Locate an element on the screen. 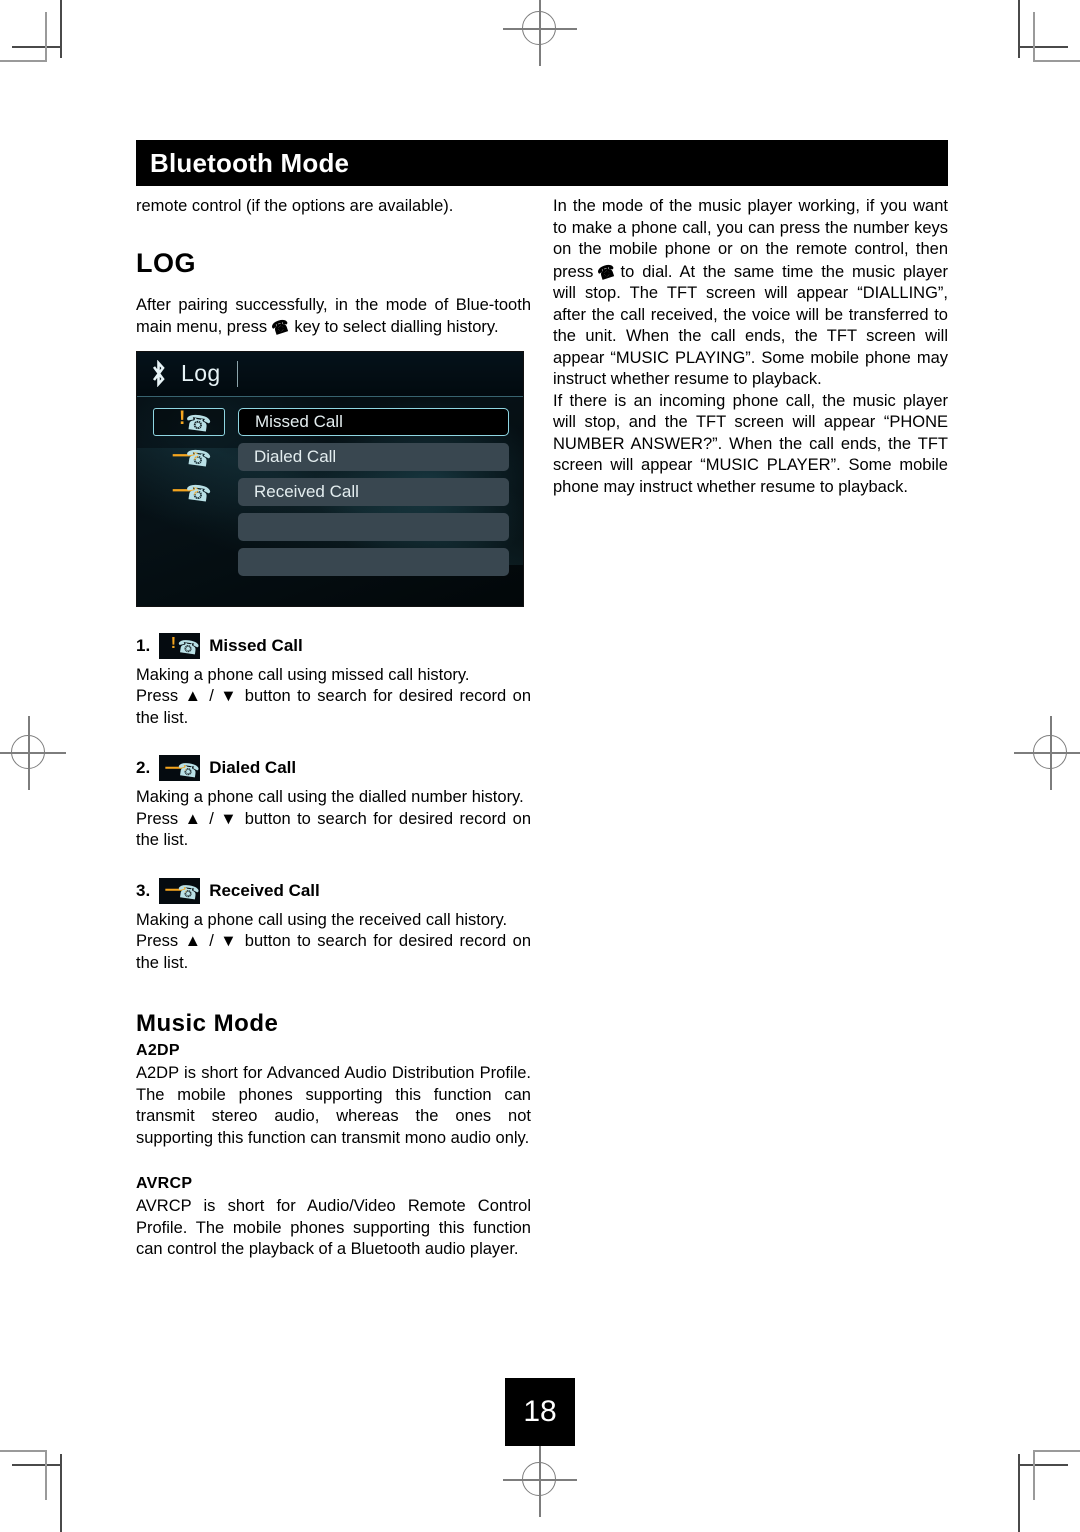 The image size is (1080, 1532). list-item-label: Dialed Call is located at coordinates (253, 767).